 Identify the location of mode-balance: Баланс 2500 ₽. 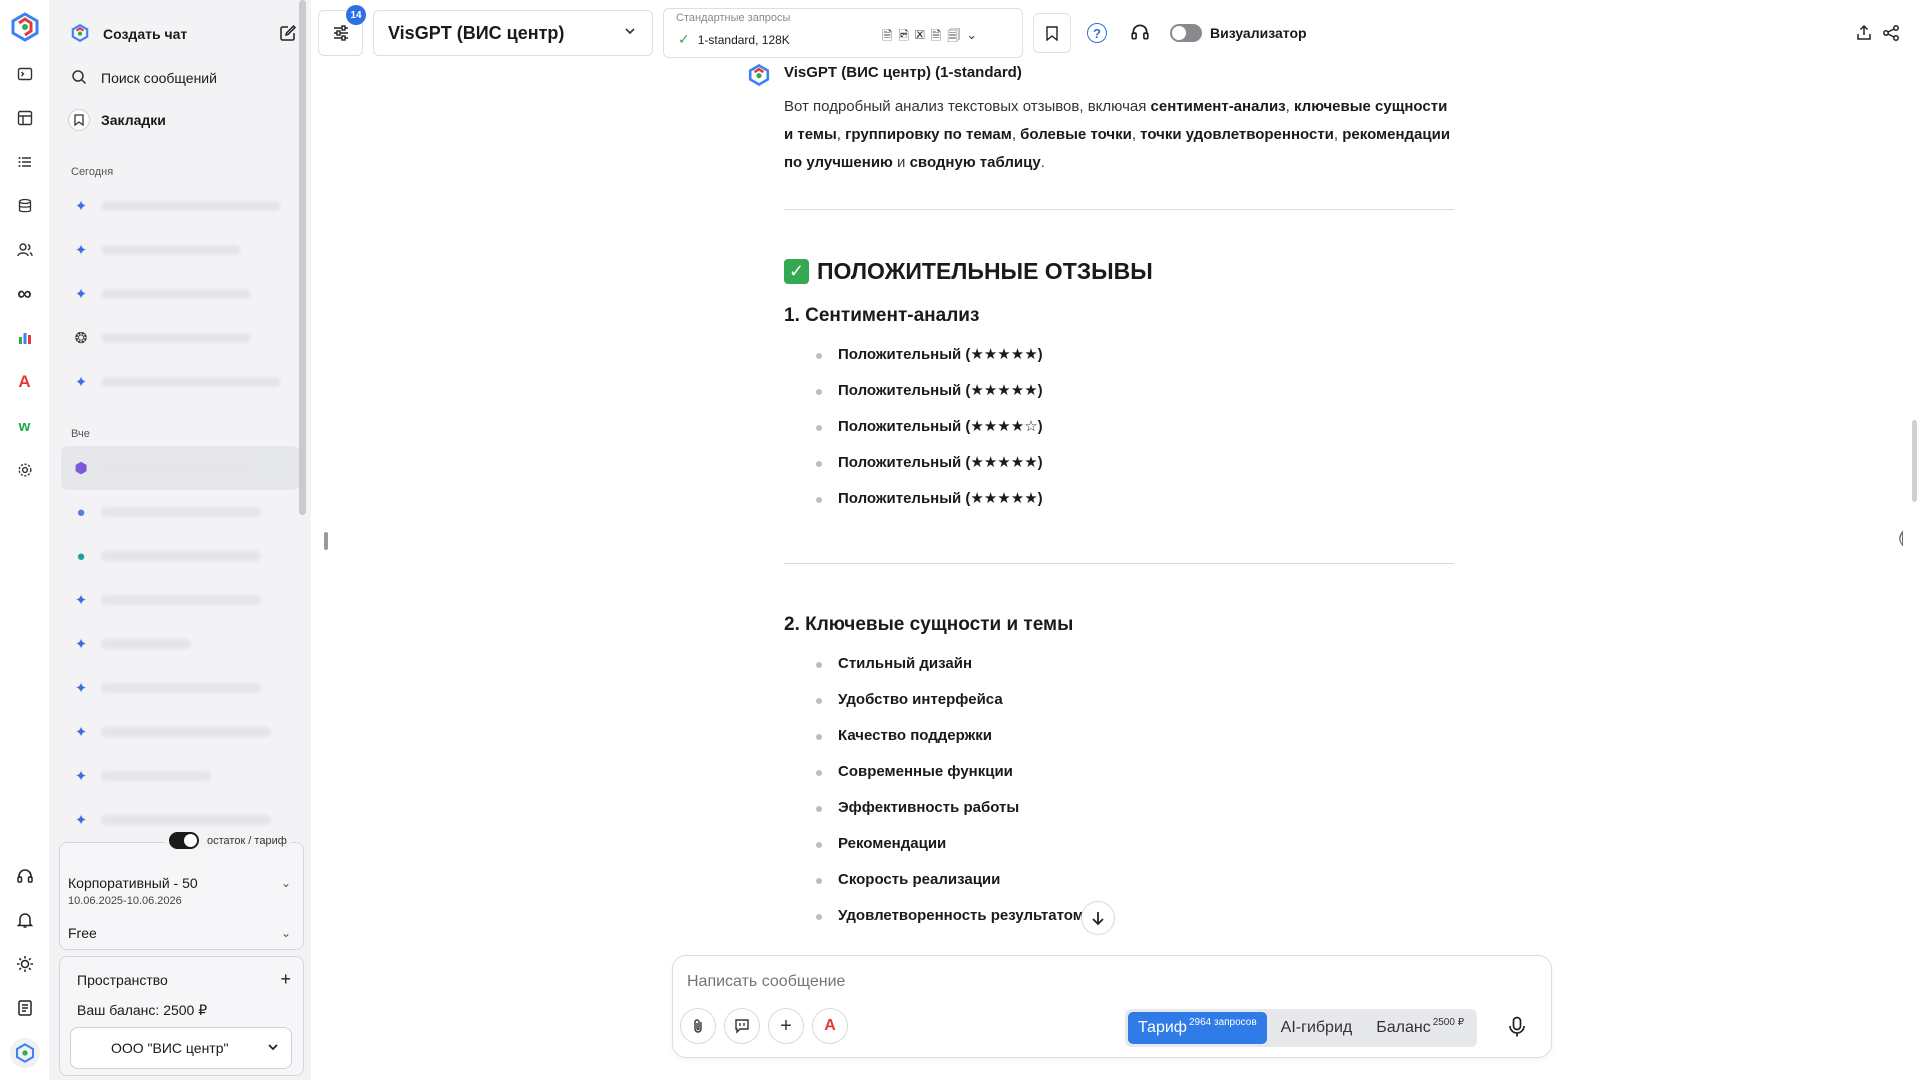
(1420, 1028).